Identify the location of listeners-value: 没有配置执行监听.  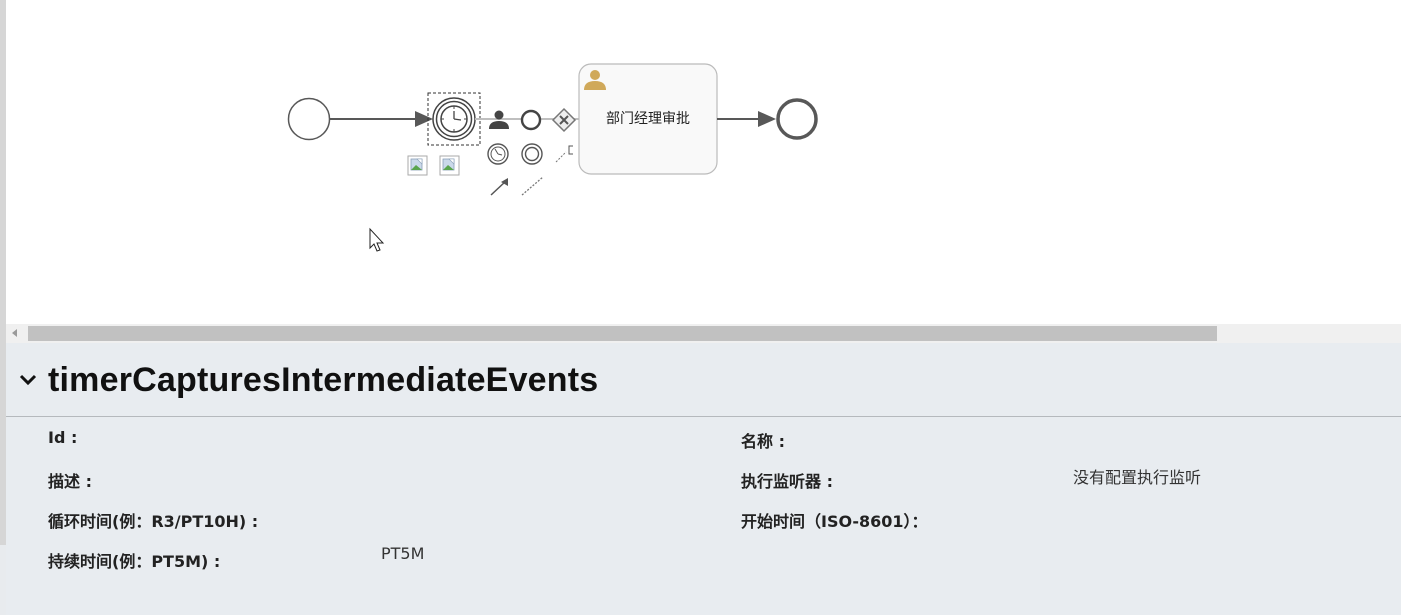
(1137, 476).